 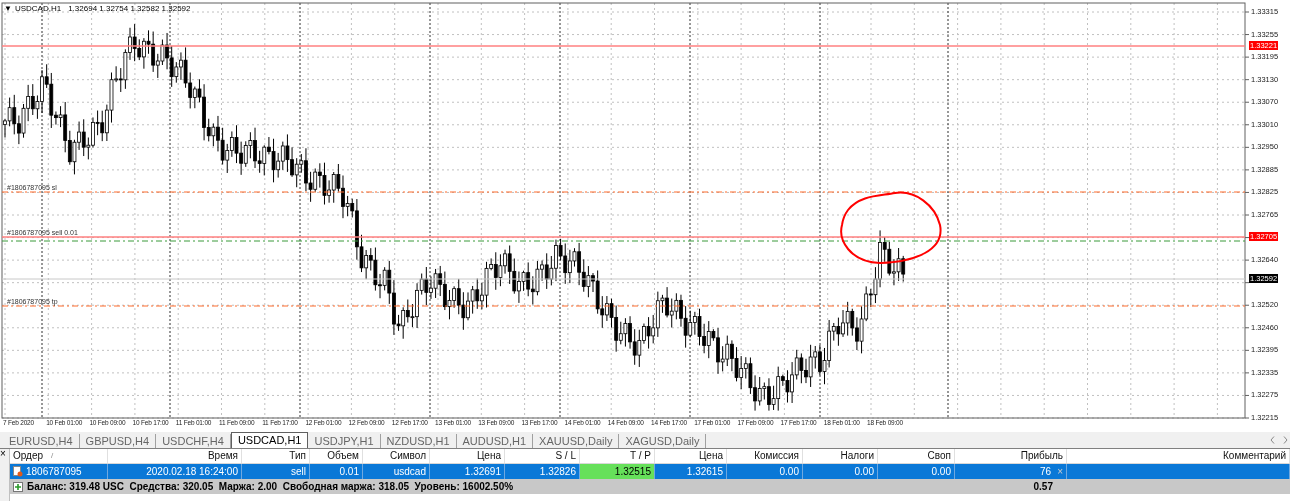 I want to click on table-cell: 1.32515, so click(x=632, y=471).